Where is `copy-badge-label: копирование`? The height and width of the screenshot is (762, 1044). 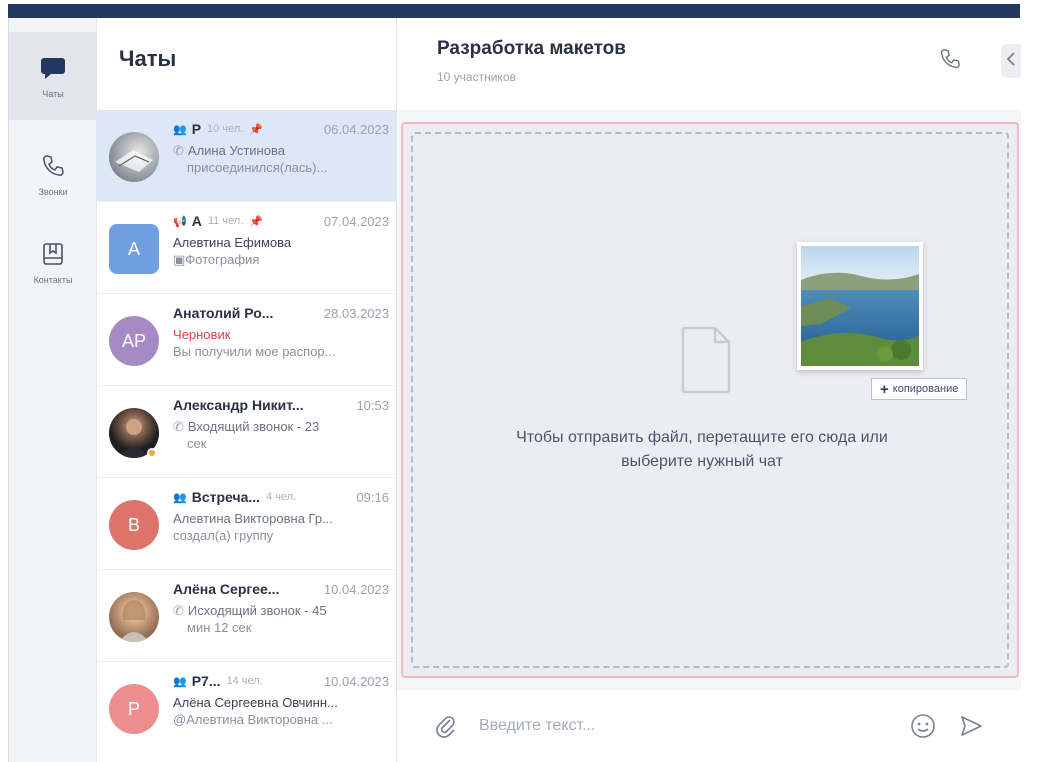
copy-badge-label: копирование is located at coordinates (925, 389).